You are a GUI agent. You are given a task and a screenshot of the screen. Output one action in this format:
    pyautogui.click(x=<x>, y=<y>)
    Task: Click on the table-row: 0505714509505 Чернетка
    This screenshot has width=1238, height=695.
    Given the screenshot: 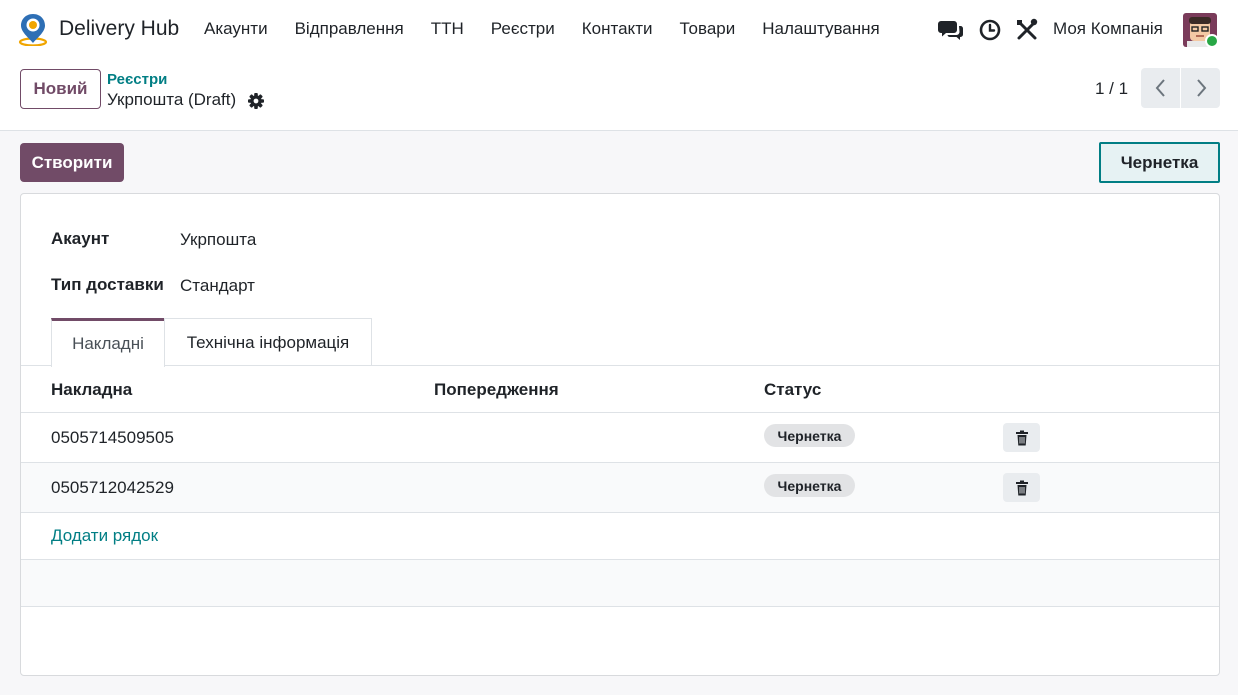 What is the action you would take?
    pyautogui.click(x=620, y=438)
    